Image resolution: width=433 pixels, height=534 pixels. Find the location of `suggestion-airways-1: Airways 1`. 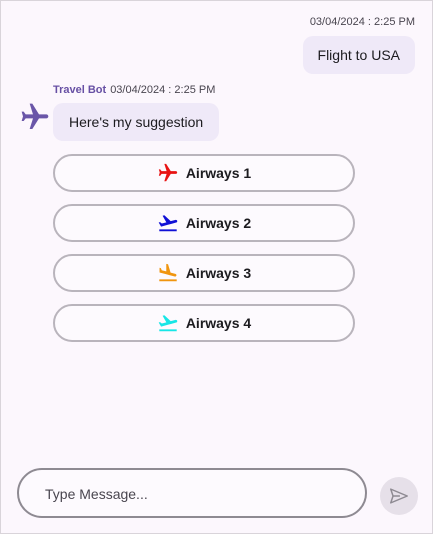

suggestion-airways-1: Airways 1 is located at coordinates (204, 173).